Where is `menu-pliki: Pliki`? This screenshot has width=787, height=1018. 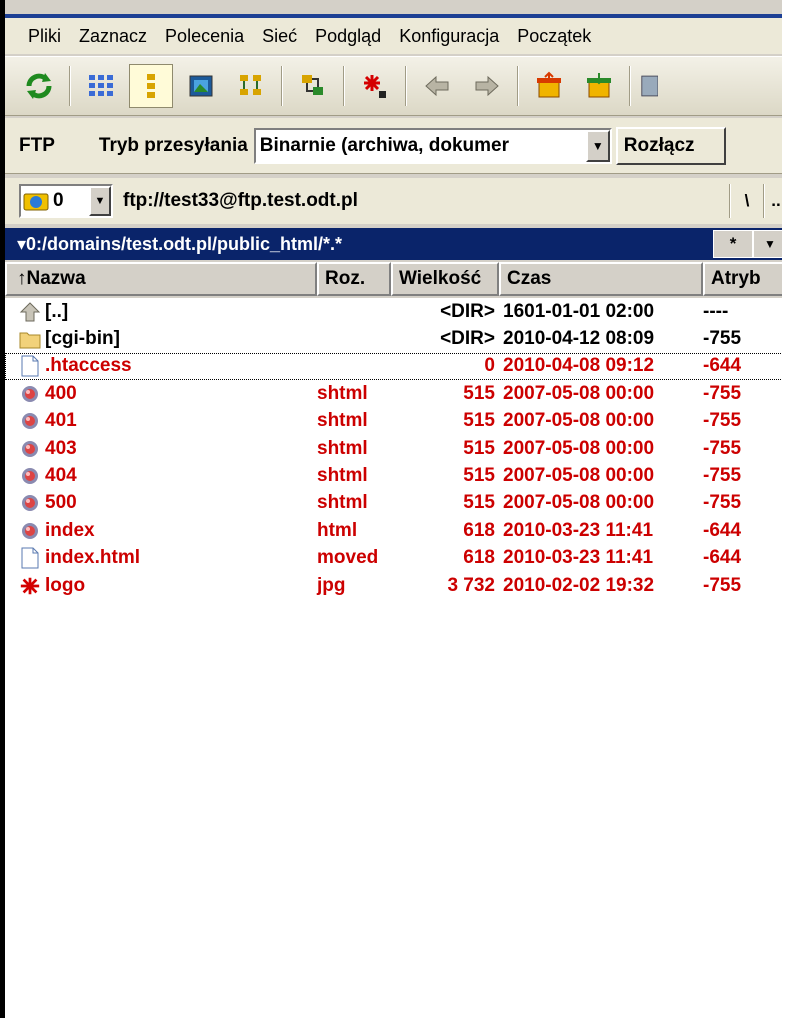 menu-pliki: Pliki is located at coordinates (44, 36).